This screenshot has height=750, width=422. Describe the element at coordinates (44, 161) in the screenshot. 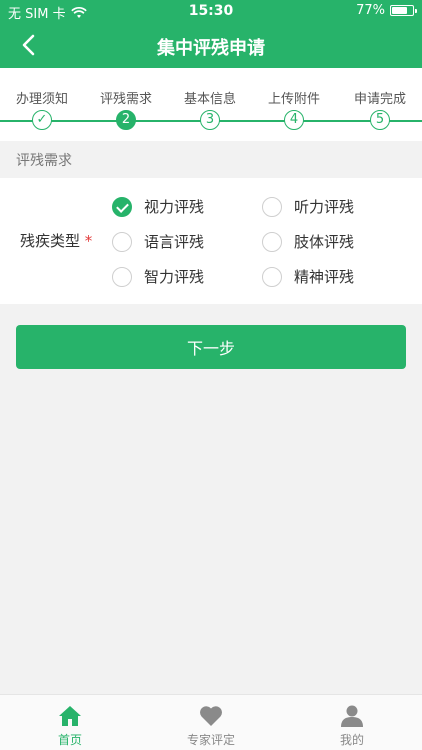

I see `section-title: 评残需求` at that location.